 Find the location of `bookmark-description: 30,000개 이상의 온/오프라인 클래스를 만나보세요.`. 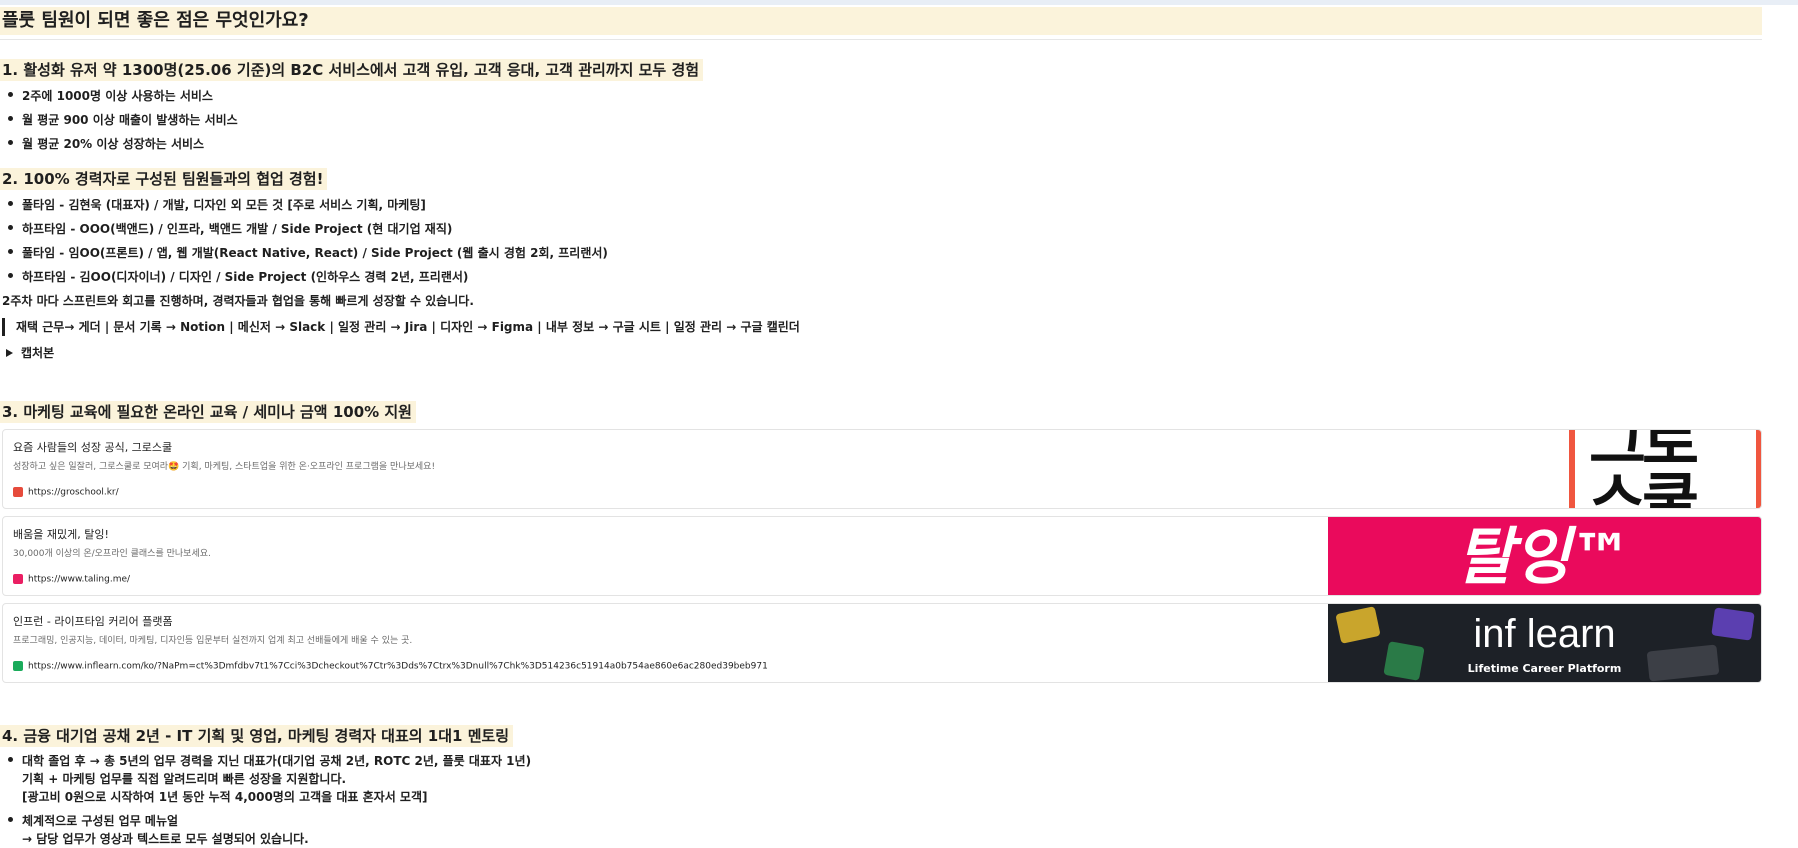

bookmark-description: 30,000개 이상의 온/오프라인 클래스를 만나보세요. is located at coordinates (112, 554).